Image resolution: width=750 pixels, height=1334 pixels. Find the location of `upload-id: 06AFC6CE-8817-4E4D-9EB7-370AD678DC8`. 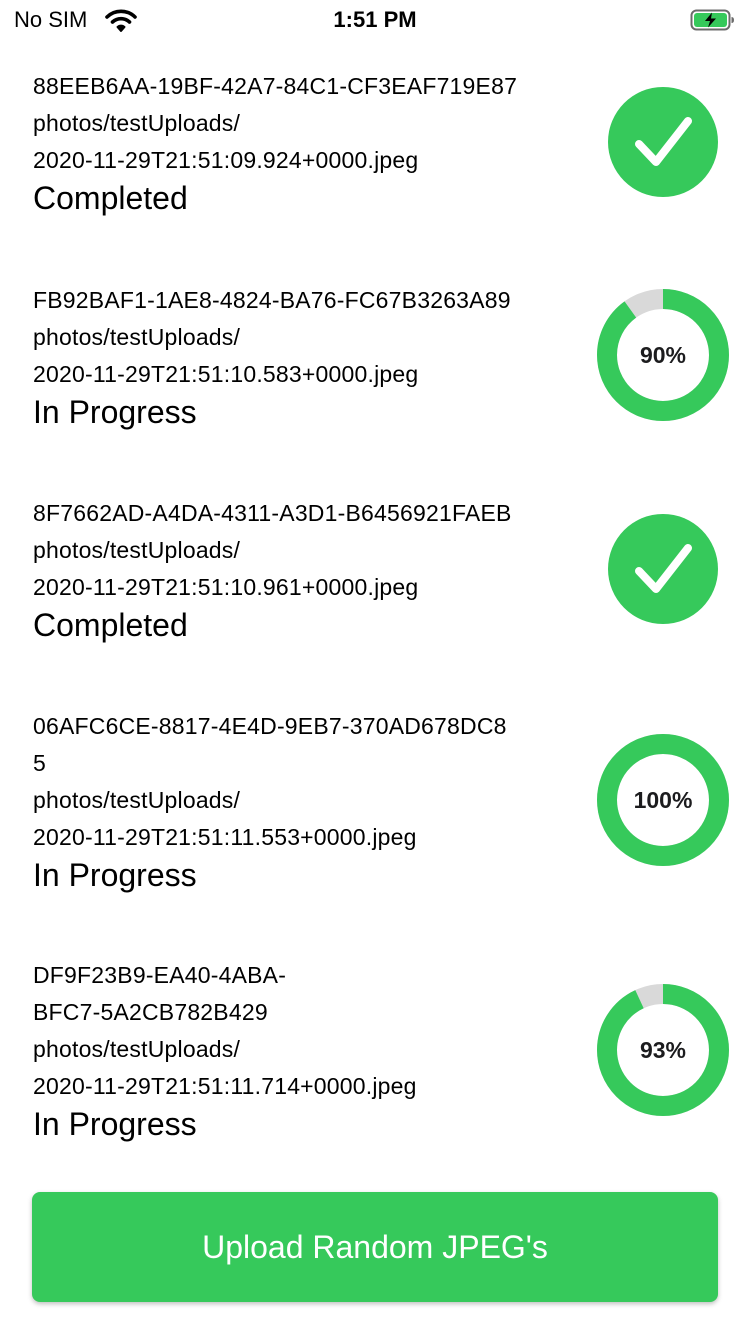

upload-id: 06AFC6CE-8817-4E4D-9EB7-370AD678DC8 is located at coordinates (270, 726).